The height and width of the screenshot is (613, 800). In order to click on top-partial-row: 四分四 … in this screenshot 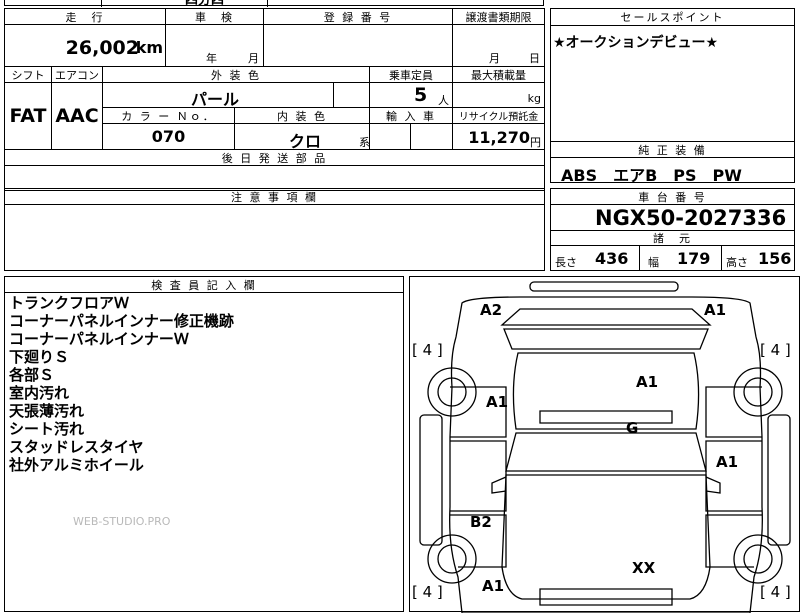, I will do `click(274, 4)`.